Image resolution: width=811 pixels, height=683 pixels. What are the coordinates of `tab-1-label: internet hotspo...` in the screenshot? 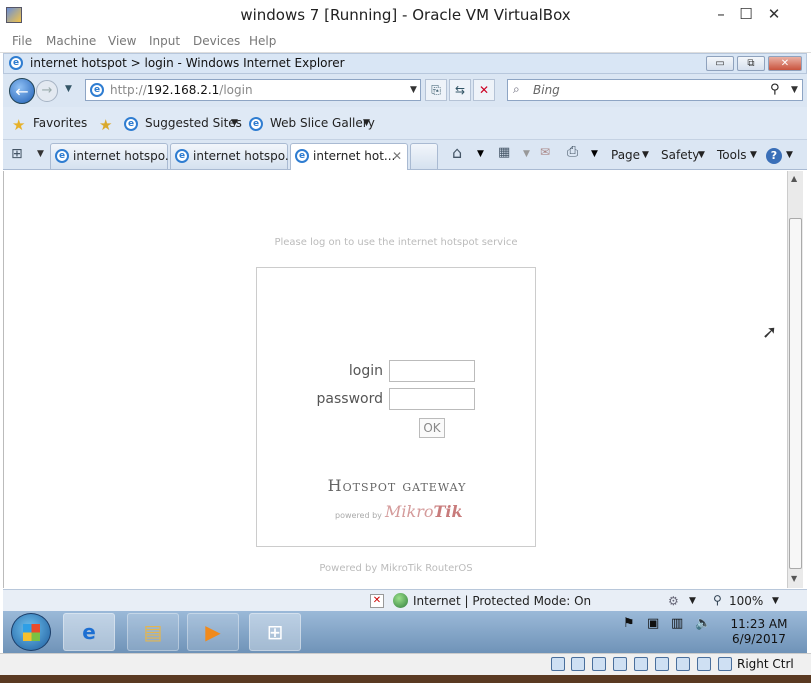 It's located at (125, 156).